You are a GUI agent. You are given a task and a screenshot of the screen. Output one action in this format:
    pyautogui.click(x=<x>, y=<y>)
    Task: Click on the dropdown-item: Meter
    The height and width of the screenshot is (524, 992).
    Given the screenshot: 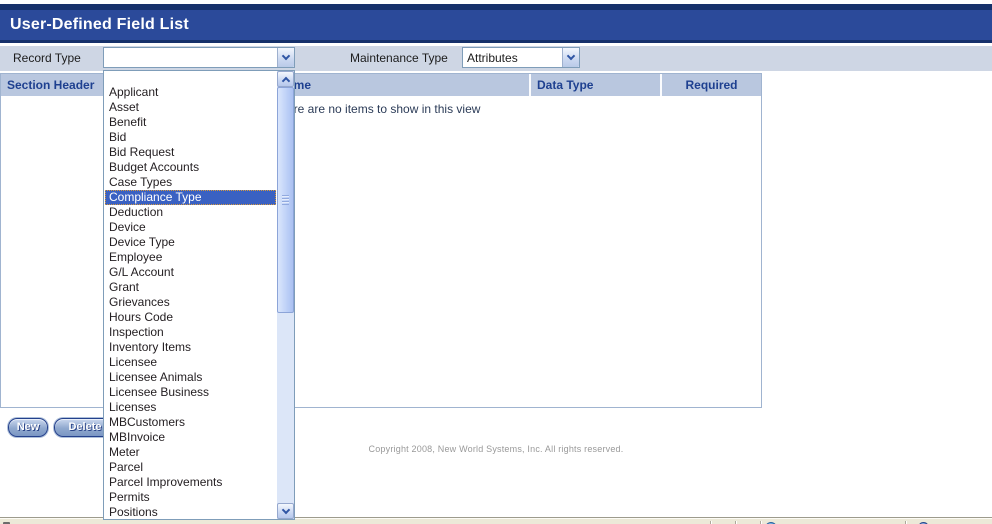 What is the action you would take?
    pyautogui.click(x=190, y=452)
    